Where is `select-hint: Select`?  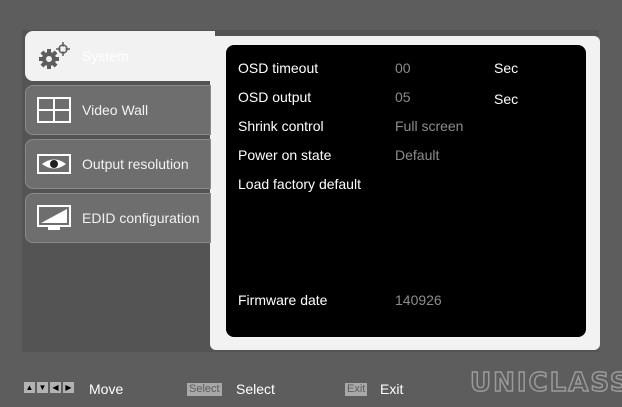
select-hint: Select is located at coordinates (255, 389).